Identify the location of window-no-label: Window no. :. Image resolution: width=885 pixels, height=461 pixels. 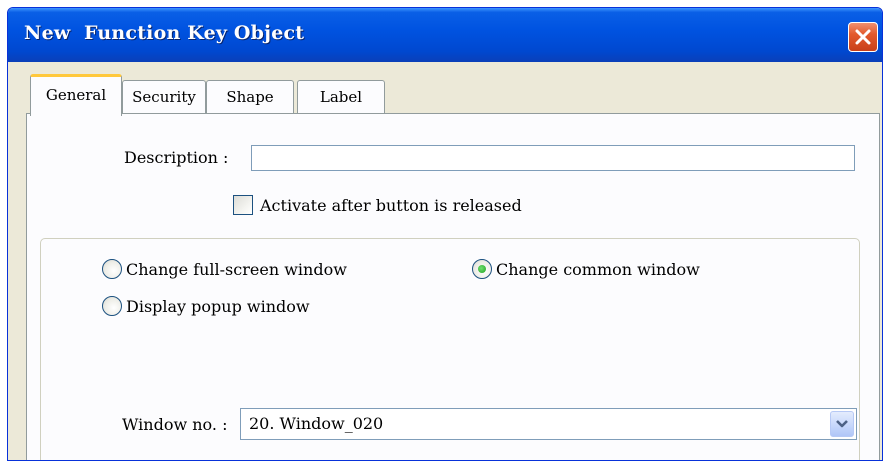
(175, 424).